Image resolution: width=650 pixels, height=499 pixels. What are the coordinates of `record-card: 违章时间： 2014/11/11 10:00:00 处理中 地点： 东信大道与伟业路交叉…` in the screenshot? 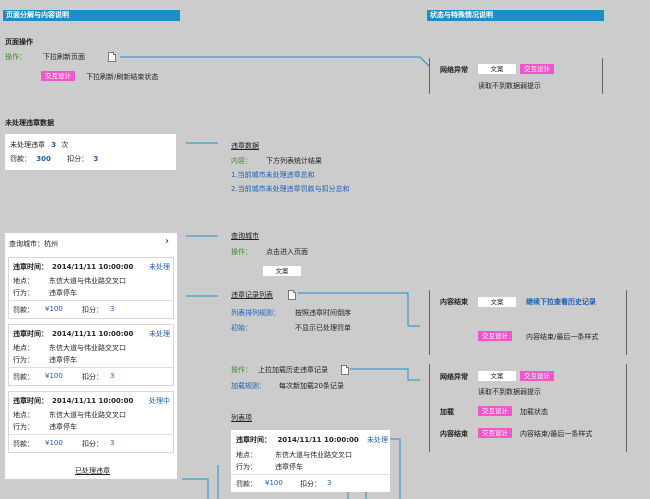 It's located at (91, 422).